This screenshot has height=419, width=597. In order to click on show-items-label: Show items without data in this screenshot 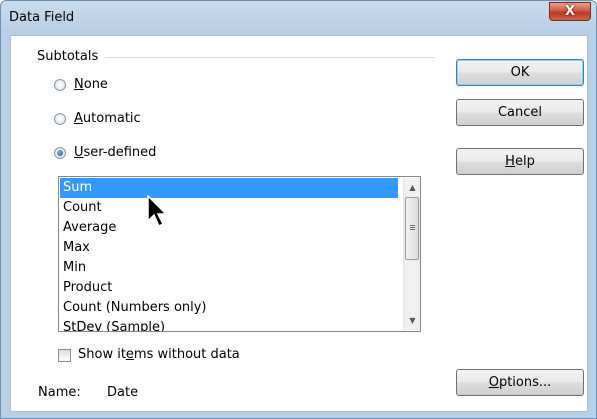, I will do `click(159, 354)`.